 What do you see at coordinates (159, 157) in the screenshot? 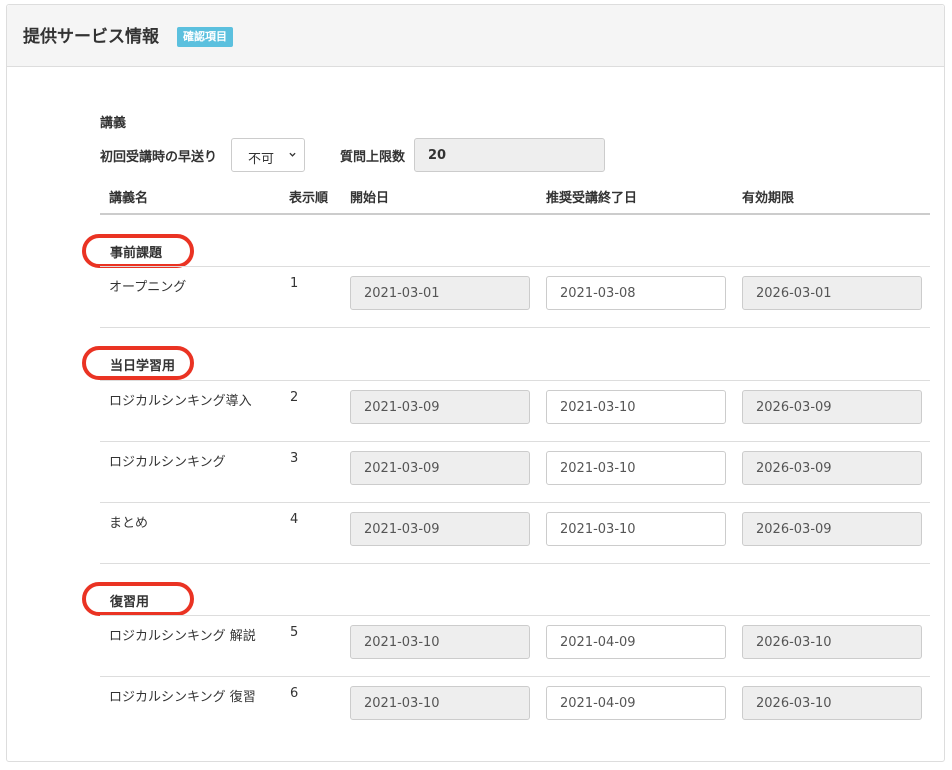
I see `fast-forward-label: 初回受講時の早送り` at bounding box center [159, 157].